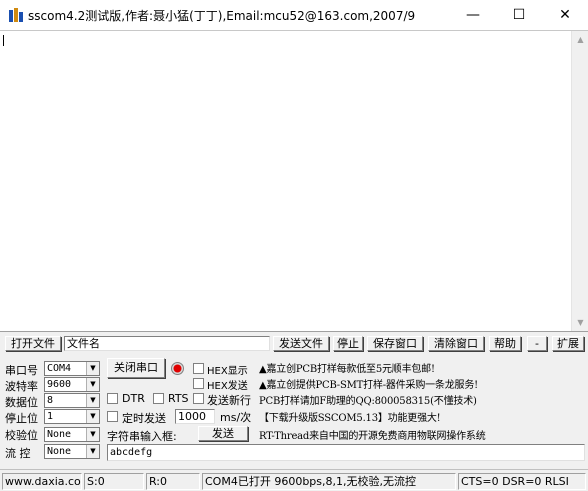 The width and height of the screenshot is (588, 491). What do you see at coordinates (229, 400) in the screenshot?
I see `send-newline-label: 发送新行` at bounding box center [229, 400].